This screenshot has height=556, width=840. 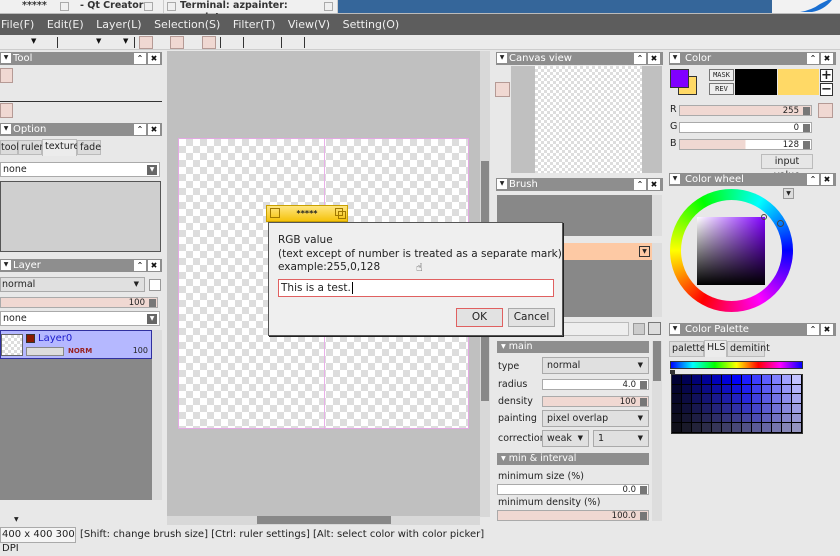 I want to click on tab-hls: HLS, so click(x=715, y=348).